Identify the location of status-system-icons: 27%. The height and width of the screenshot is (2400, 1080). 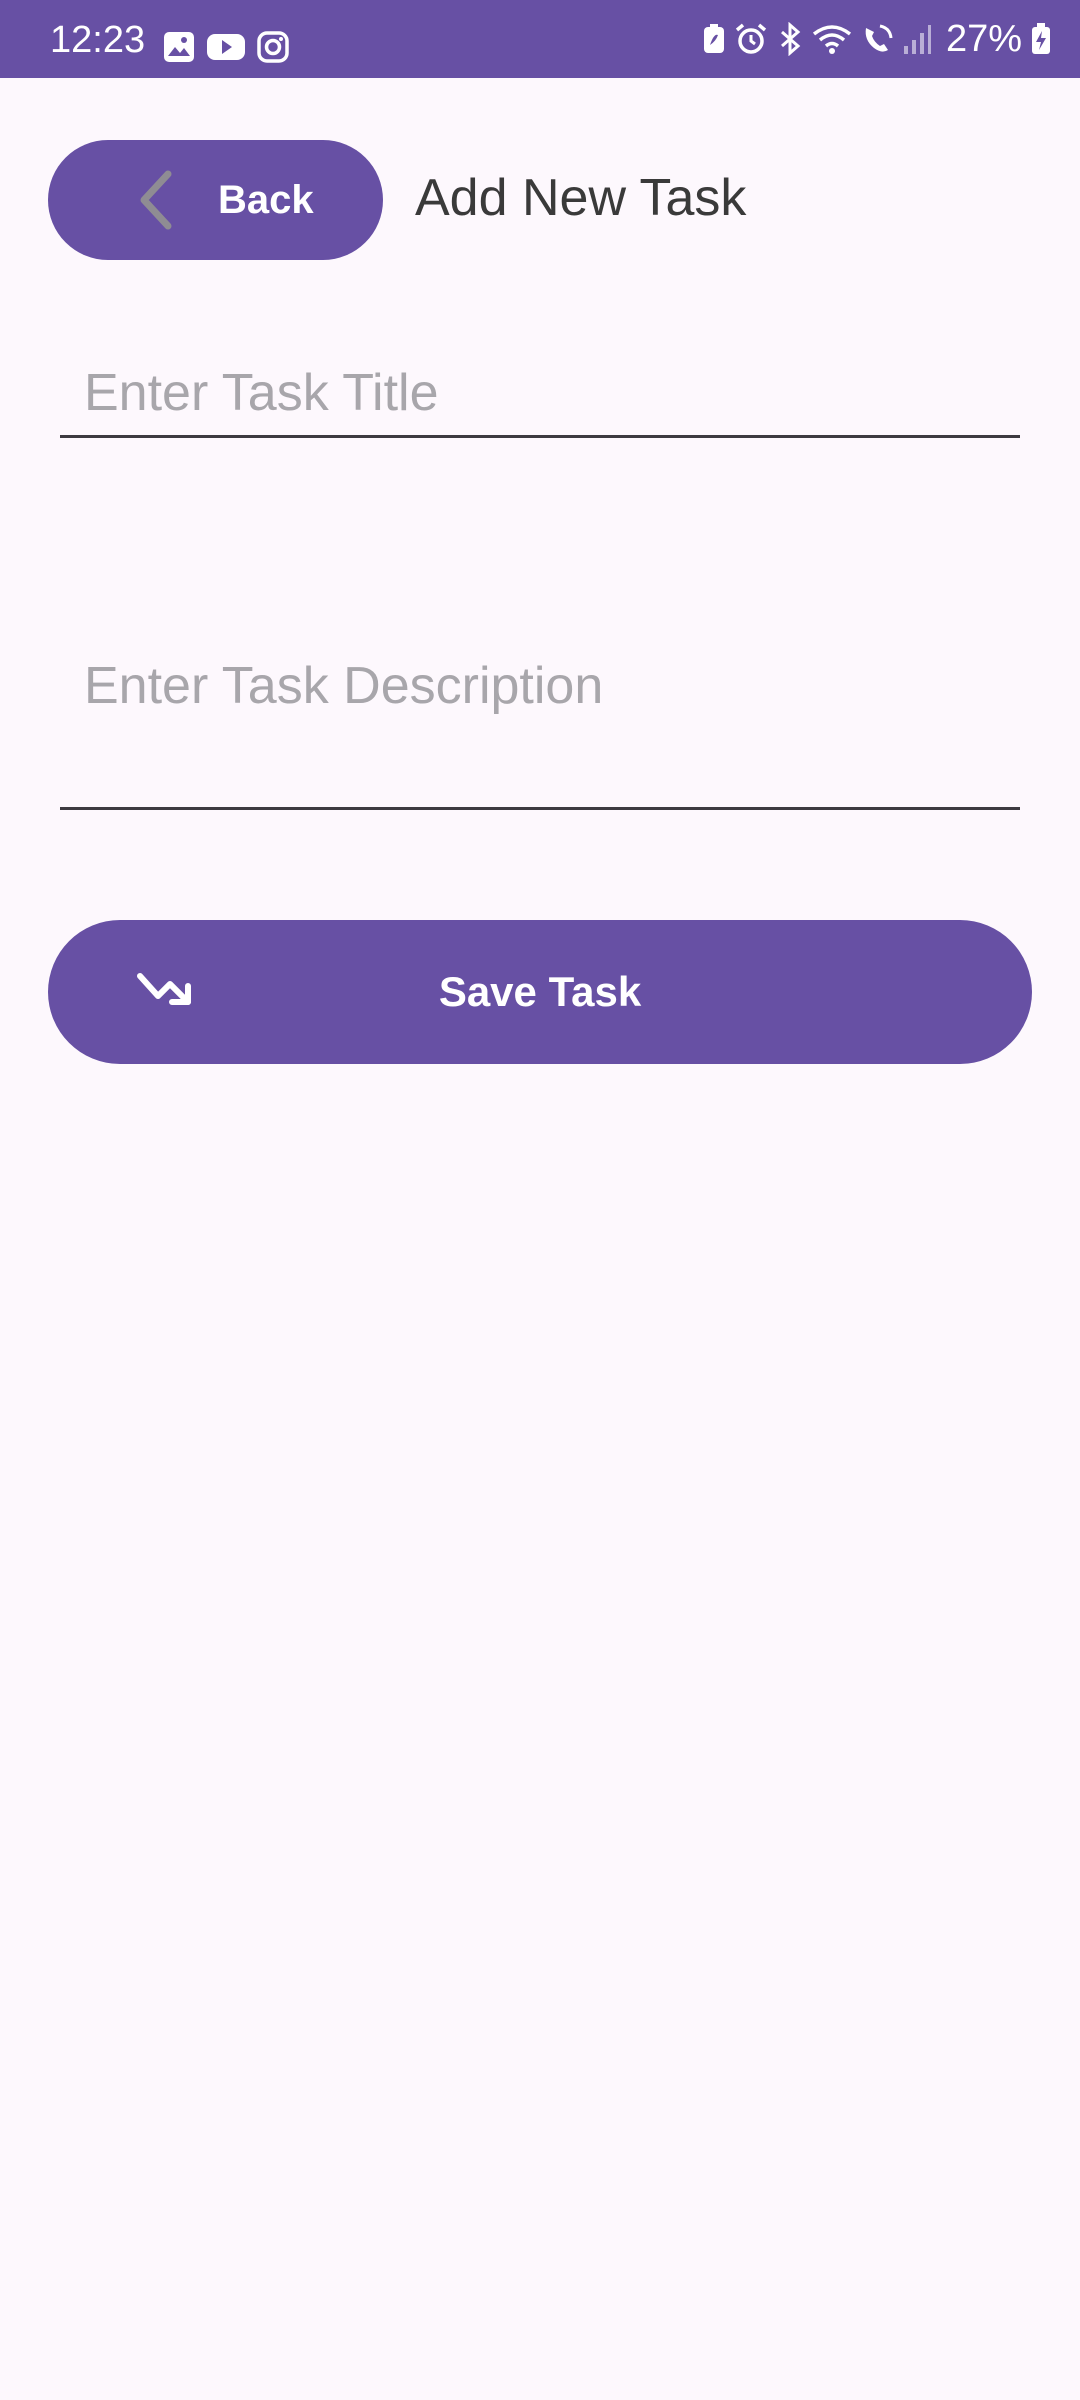
(877, 39).